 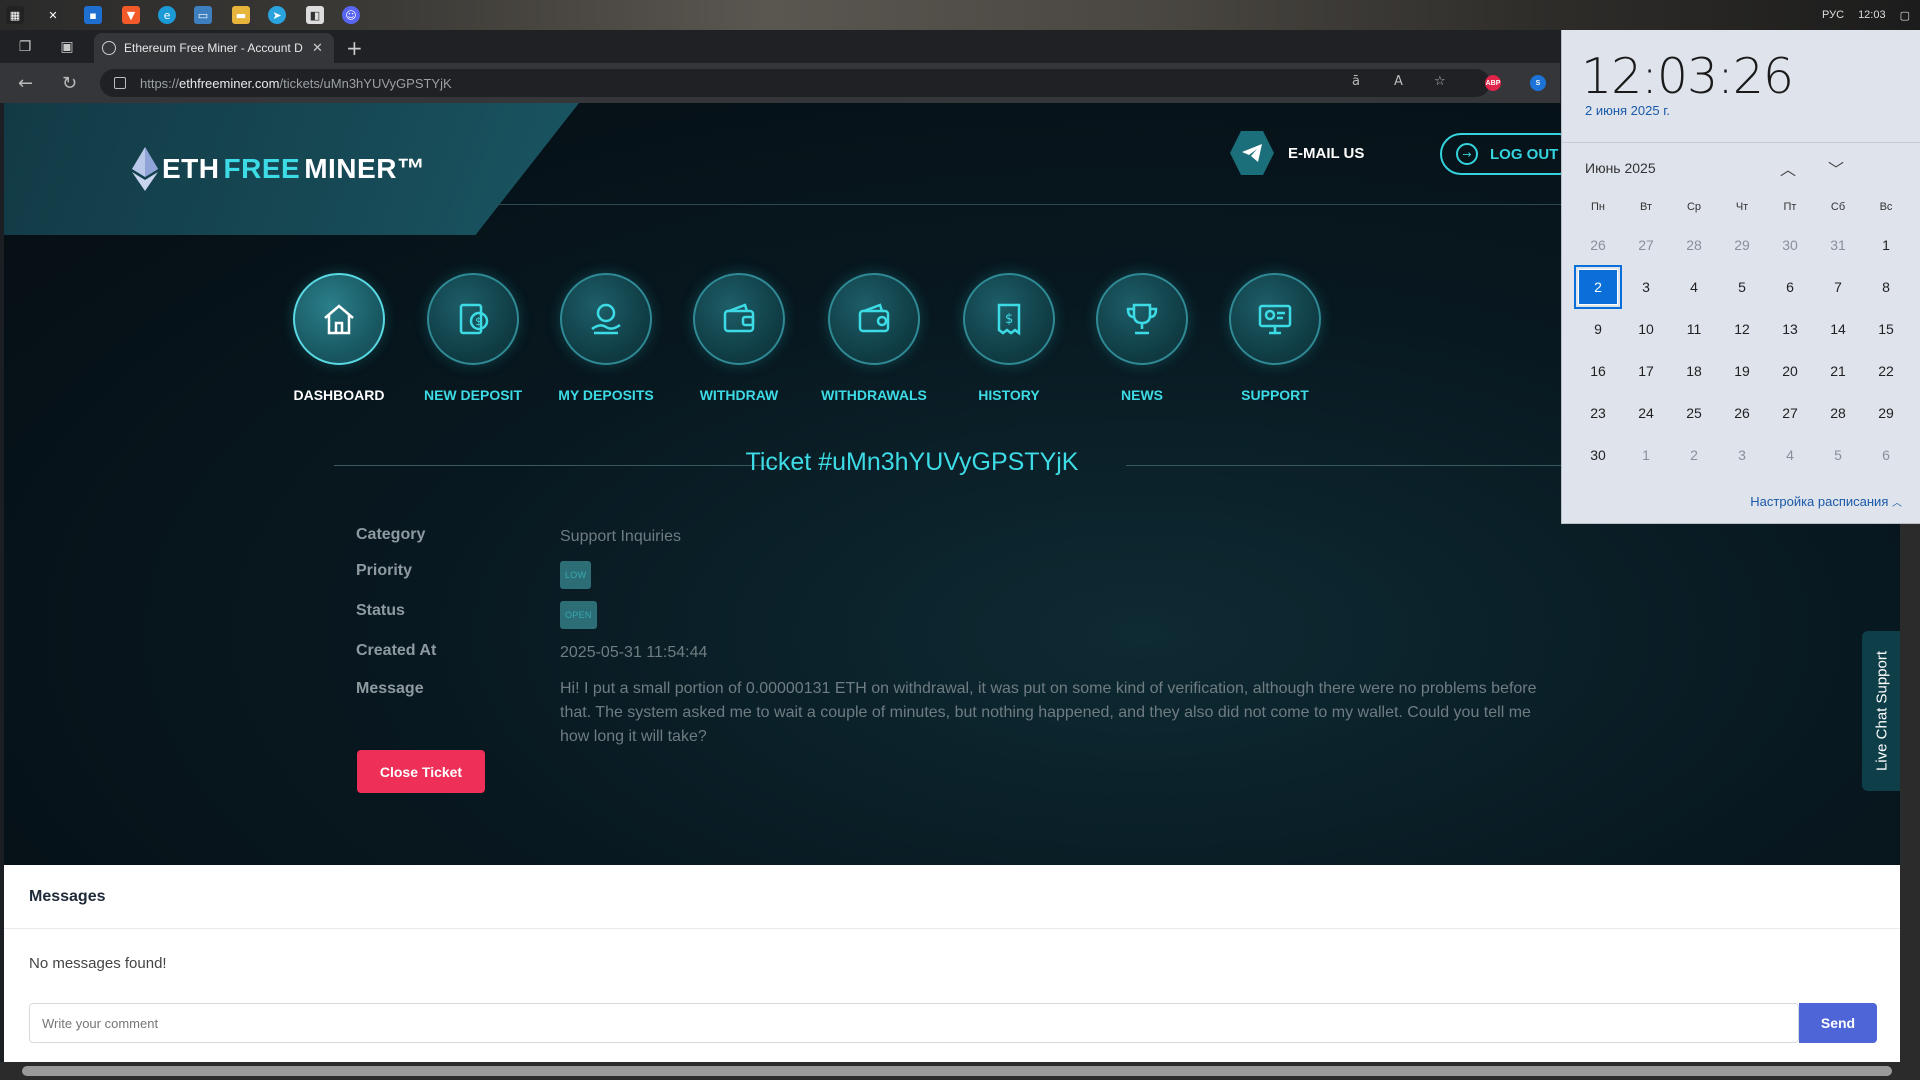 I want to click on no-messages-text: No messages found!, so click(x=98, y=963).